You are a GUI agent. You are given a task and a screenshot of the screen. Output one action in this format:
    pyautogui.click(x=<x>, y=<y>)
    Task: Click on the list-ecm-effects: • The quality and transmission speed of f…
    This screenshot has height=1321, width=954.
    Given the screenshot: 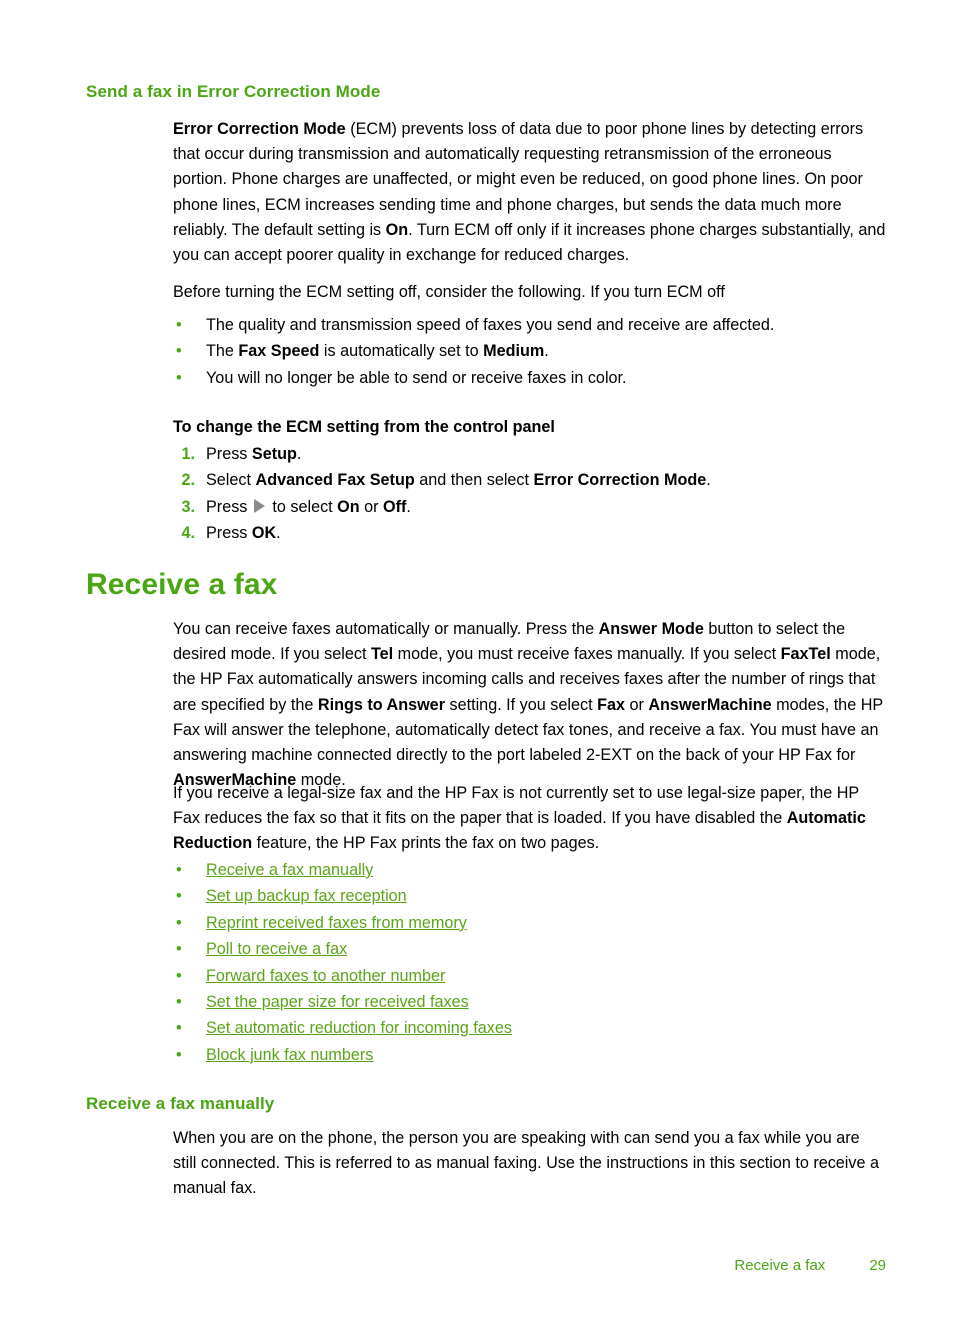 What is the action you would take?
    pyautogui.click(x=530, y=351)
    